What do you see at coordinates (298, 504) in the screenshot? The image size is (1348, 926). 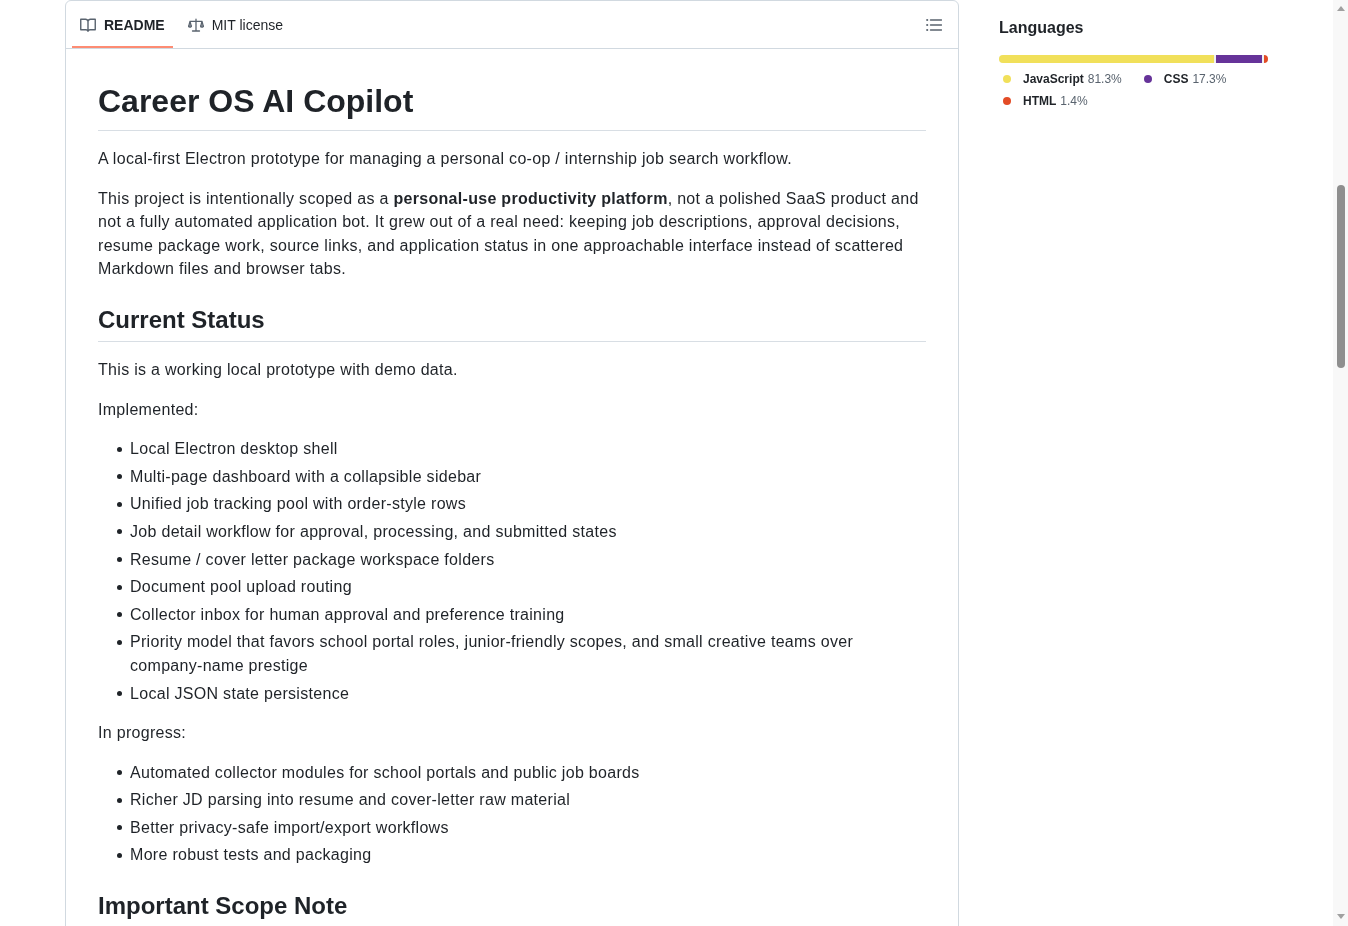 I see `list-item: Unified job tracking pool with order-style rows` at bounding box center [298, 504].